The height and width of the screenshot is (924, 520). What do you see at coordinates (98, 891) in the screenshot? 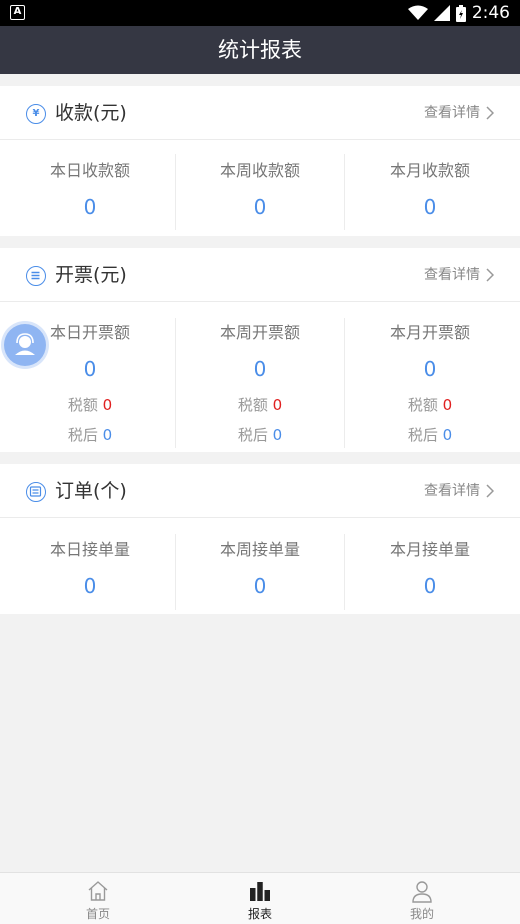
I see `home-icon` at bounding box center [98, 891].